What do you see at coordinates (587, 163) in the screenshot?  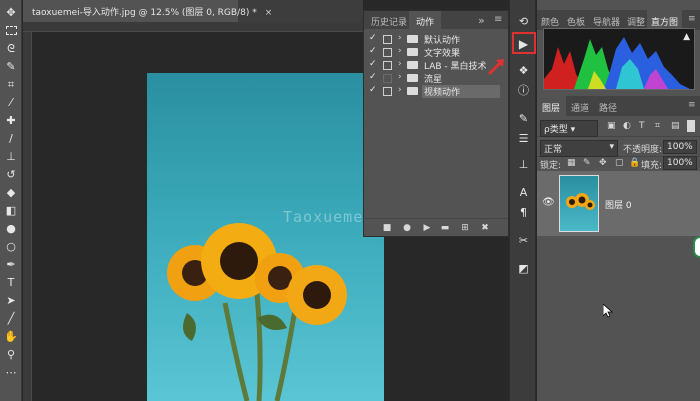 I see `lock-pixels-icon: ✎` at bounding box center [587, 163].